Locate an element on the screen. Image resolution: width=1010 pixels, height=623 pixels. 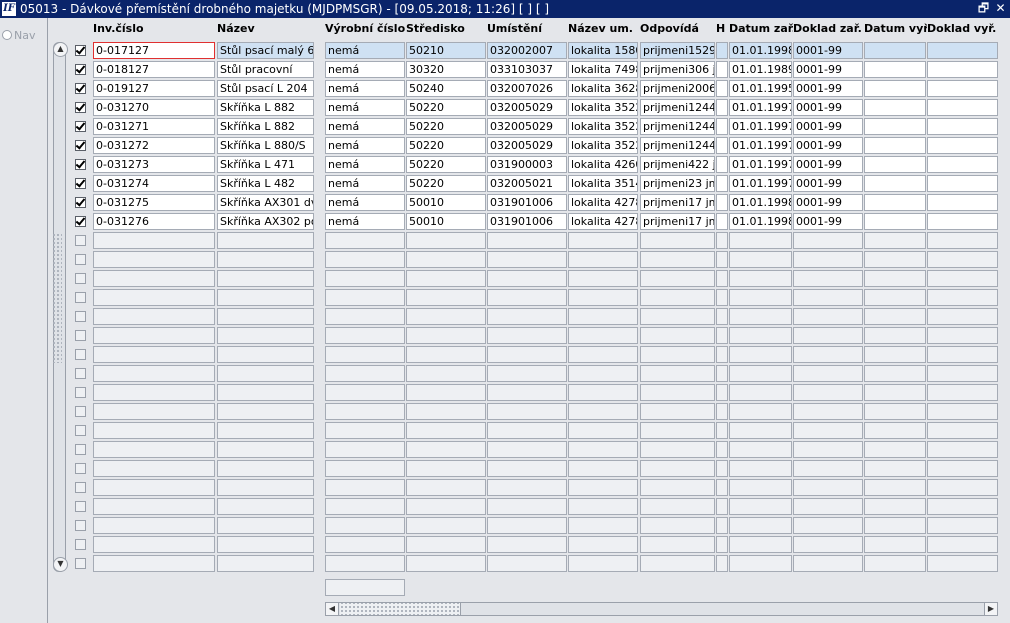
cell-stredisko: 30320 is located at coordinates (446, 69).